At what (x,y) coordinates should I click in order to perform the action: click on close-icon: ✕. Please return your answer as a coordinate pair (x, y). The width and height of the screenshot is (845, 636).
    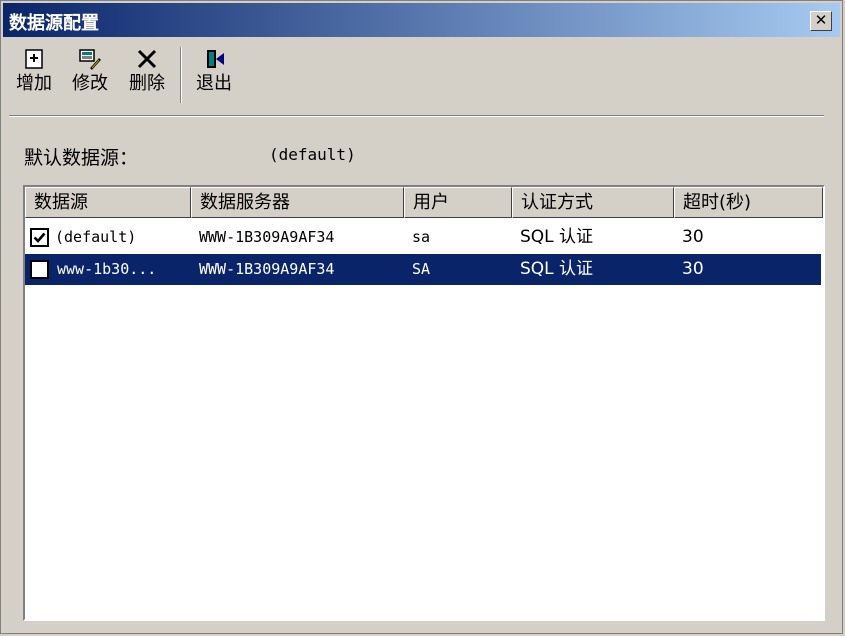
    Looking at the image, I should click on (821, 20).